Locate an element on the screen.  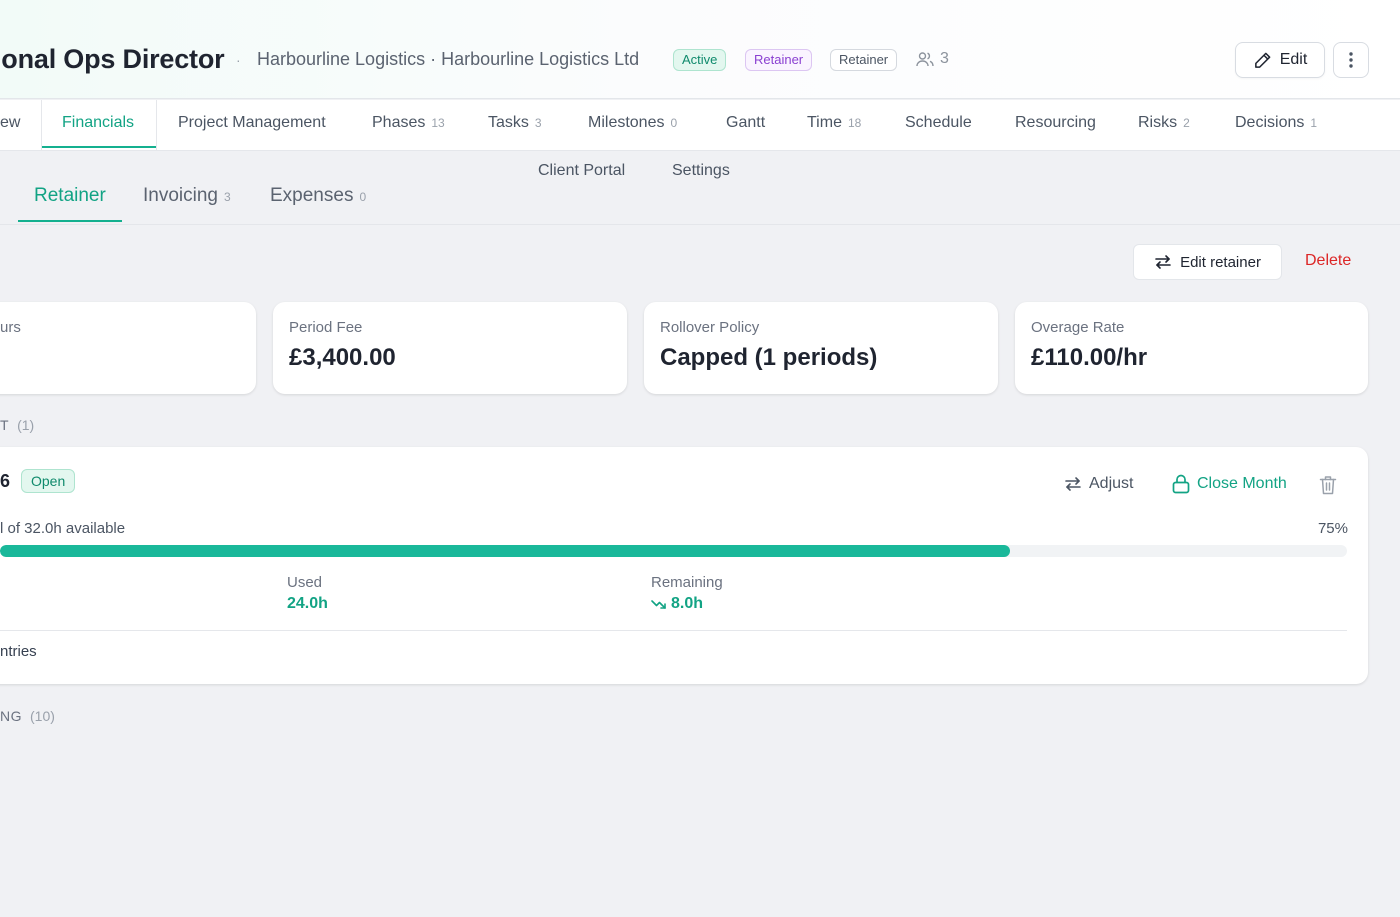
more-vertical-icon is located at coordinates (1351, 60).